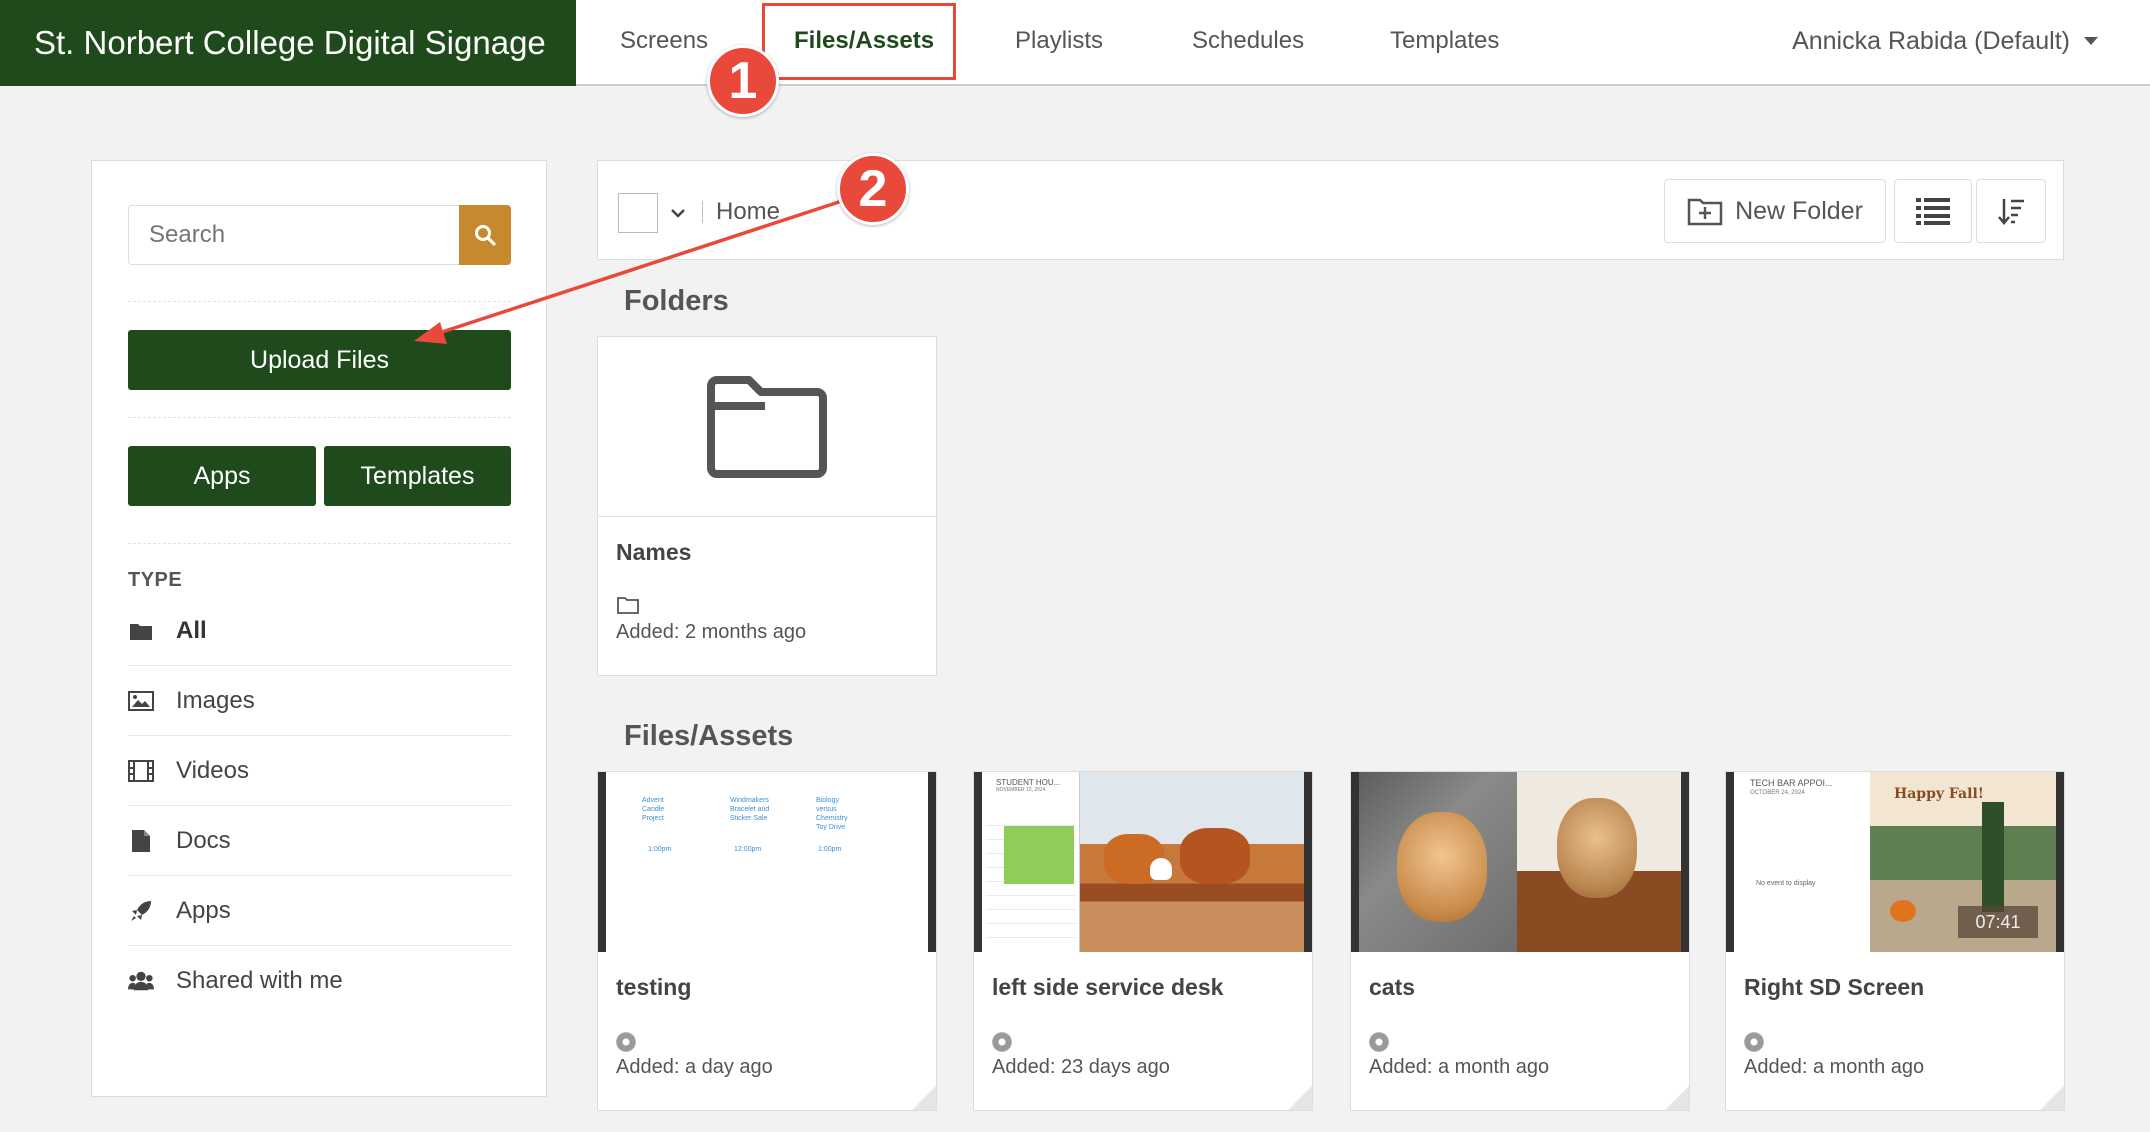  I want to click on annotation-arrow, so click(630, 271).